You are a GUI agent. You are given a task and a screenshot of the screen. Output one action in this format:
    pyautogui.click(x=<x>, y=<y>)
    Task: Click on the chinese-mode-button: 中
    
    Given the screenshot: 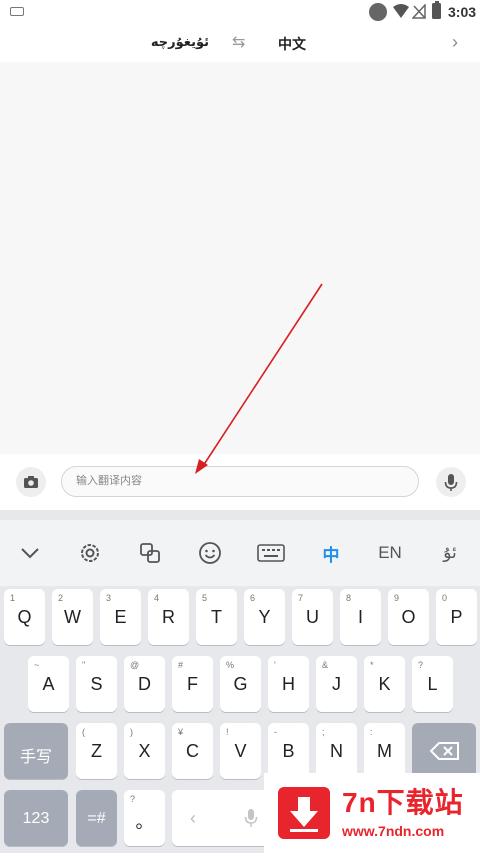 What is the action you would take?
    pyautogui.click(x=331, y=553)
    